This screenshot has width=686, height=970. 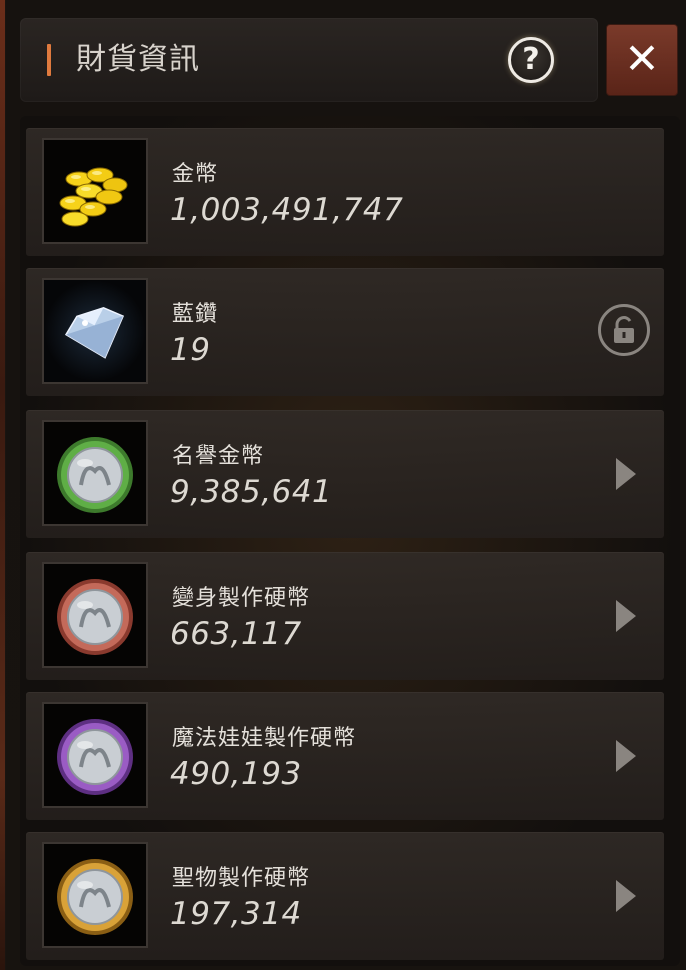 What do you see at coordinates (236, 914) in the screenshot?
I see `currency-value: 197,314` at bounding box center [236, 914].